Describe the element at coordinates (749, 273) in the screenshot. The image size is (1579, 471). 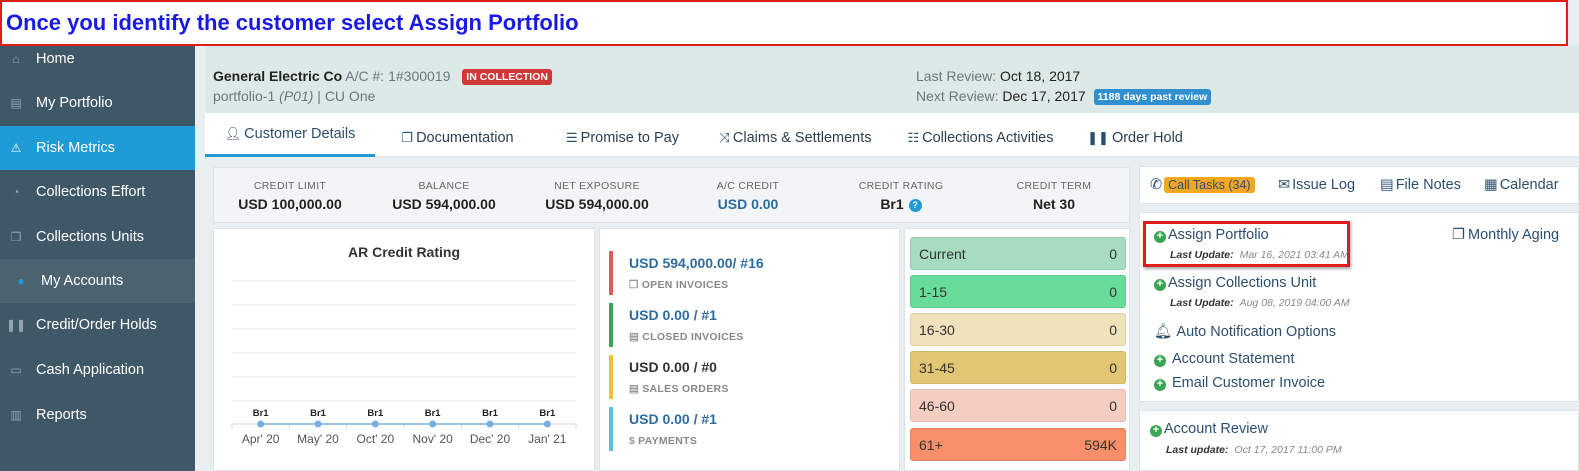
I see `open-invoices: USD 594,000.00/ #16 ❐ OPEN INVOICES` at that location.